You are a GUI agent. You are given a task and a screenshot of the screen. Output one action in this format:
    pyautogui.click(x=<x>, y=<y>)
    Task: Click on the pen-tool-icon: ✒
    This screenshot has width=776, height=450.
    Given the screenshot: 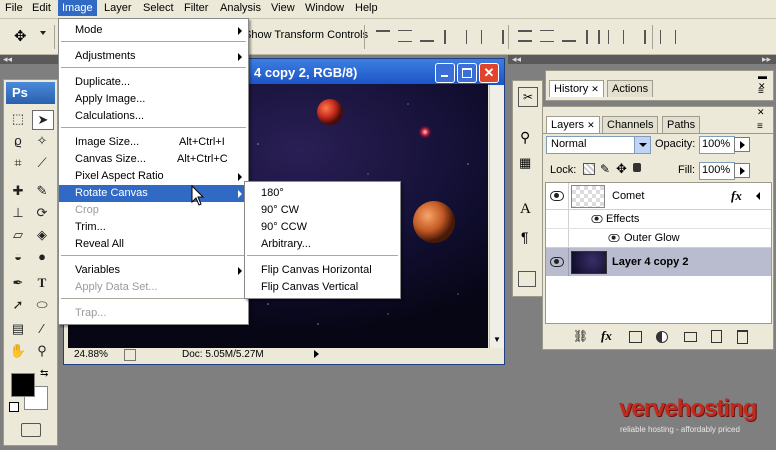 What is the action you would take?
    pyautogui.click(x=18, y=283)
    